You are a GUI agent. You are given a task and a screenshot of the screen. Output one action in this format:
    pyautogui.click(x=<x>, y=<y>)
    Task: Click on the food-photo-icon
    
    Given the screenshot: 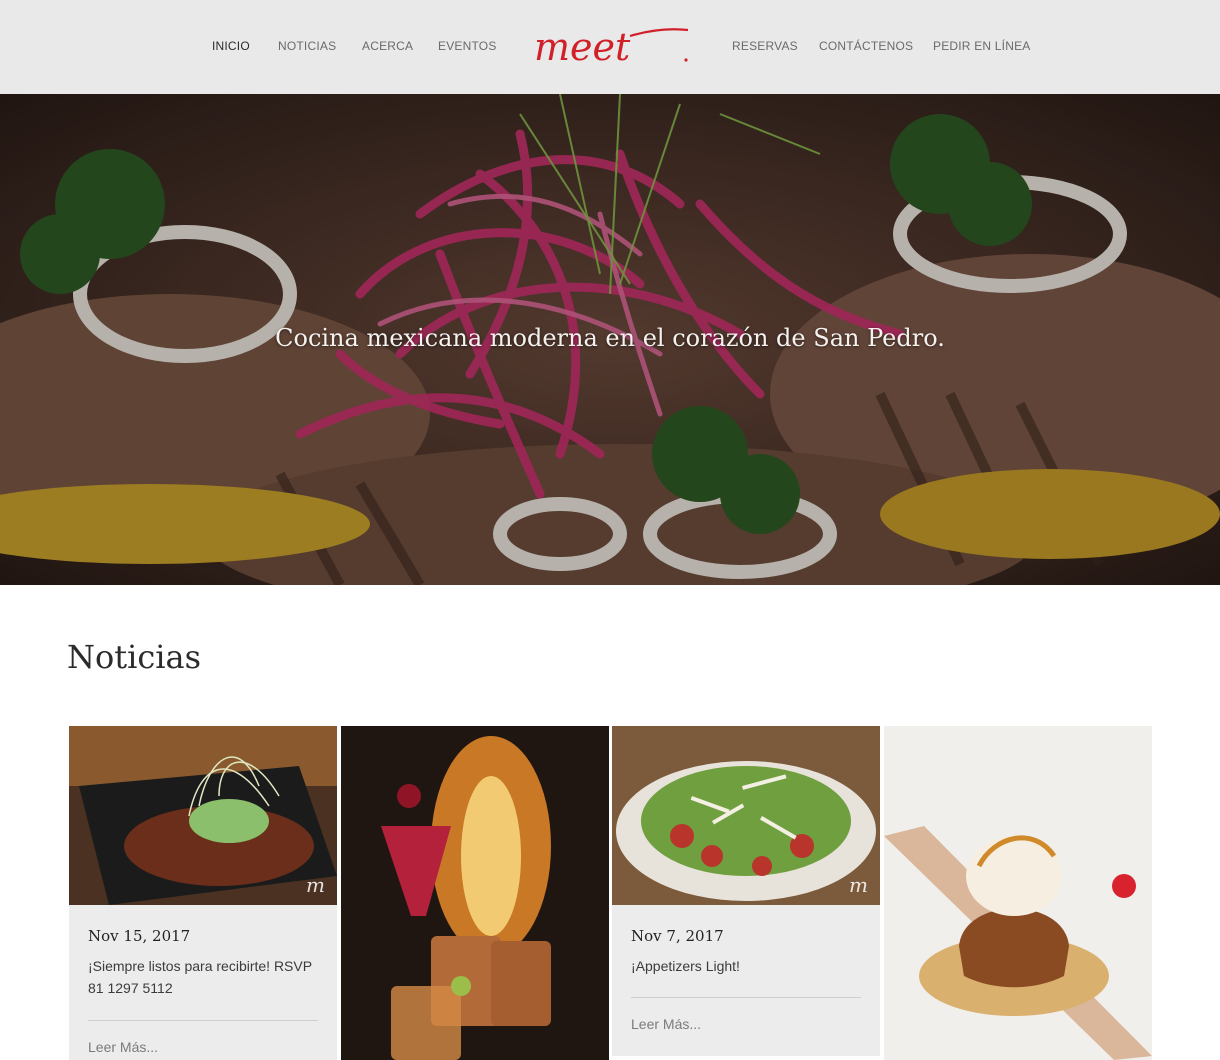 What is the action you would take?
    pyautogui.click(x=203, y=815)
    